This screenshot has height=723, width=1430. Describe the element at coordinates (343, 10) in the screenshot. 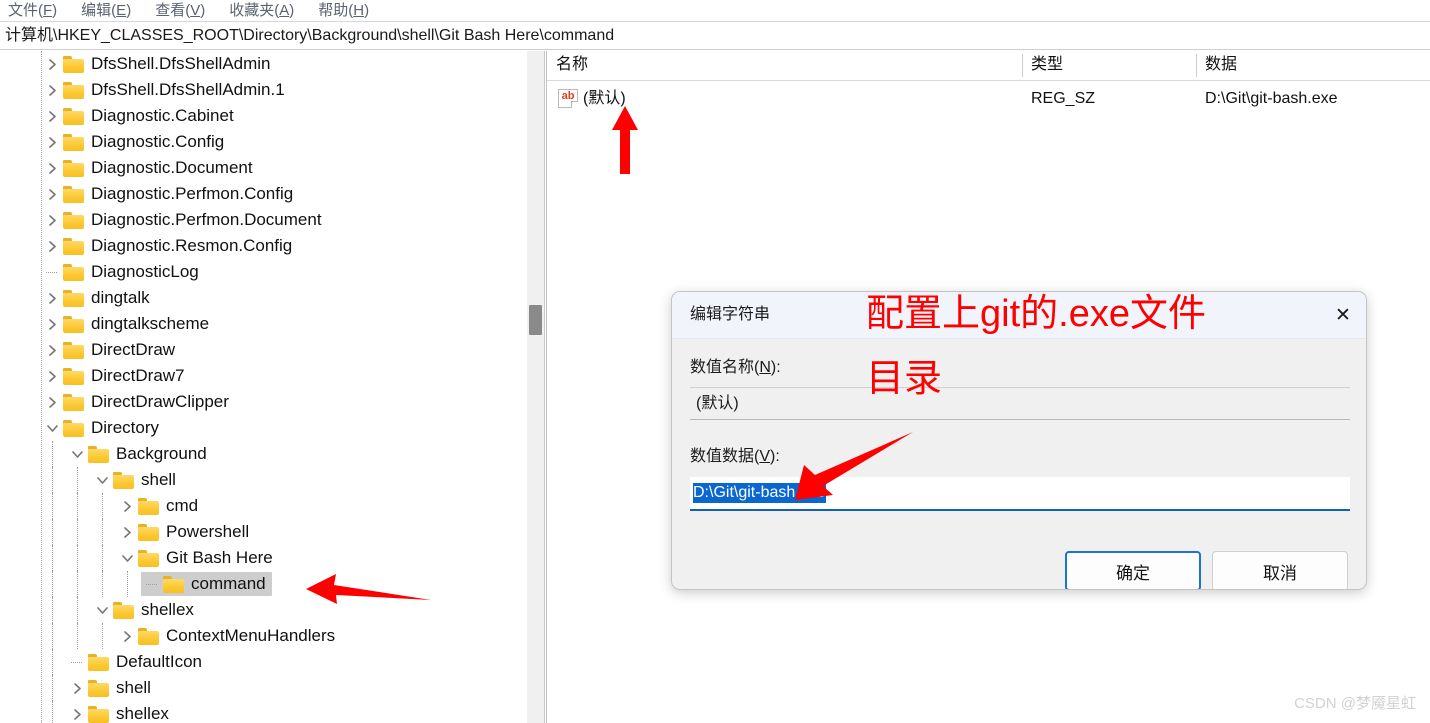

I see `menu-item-help: 帮助(H)` at that location.